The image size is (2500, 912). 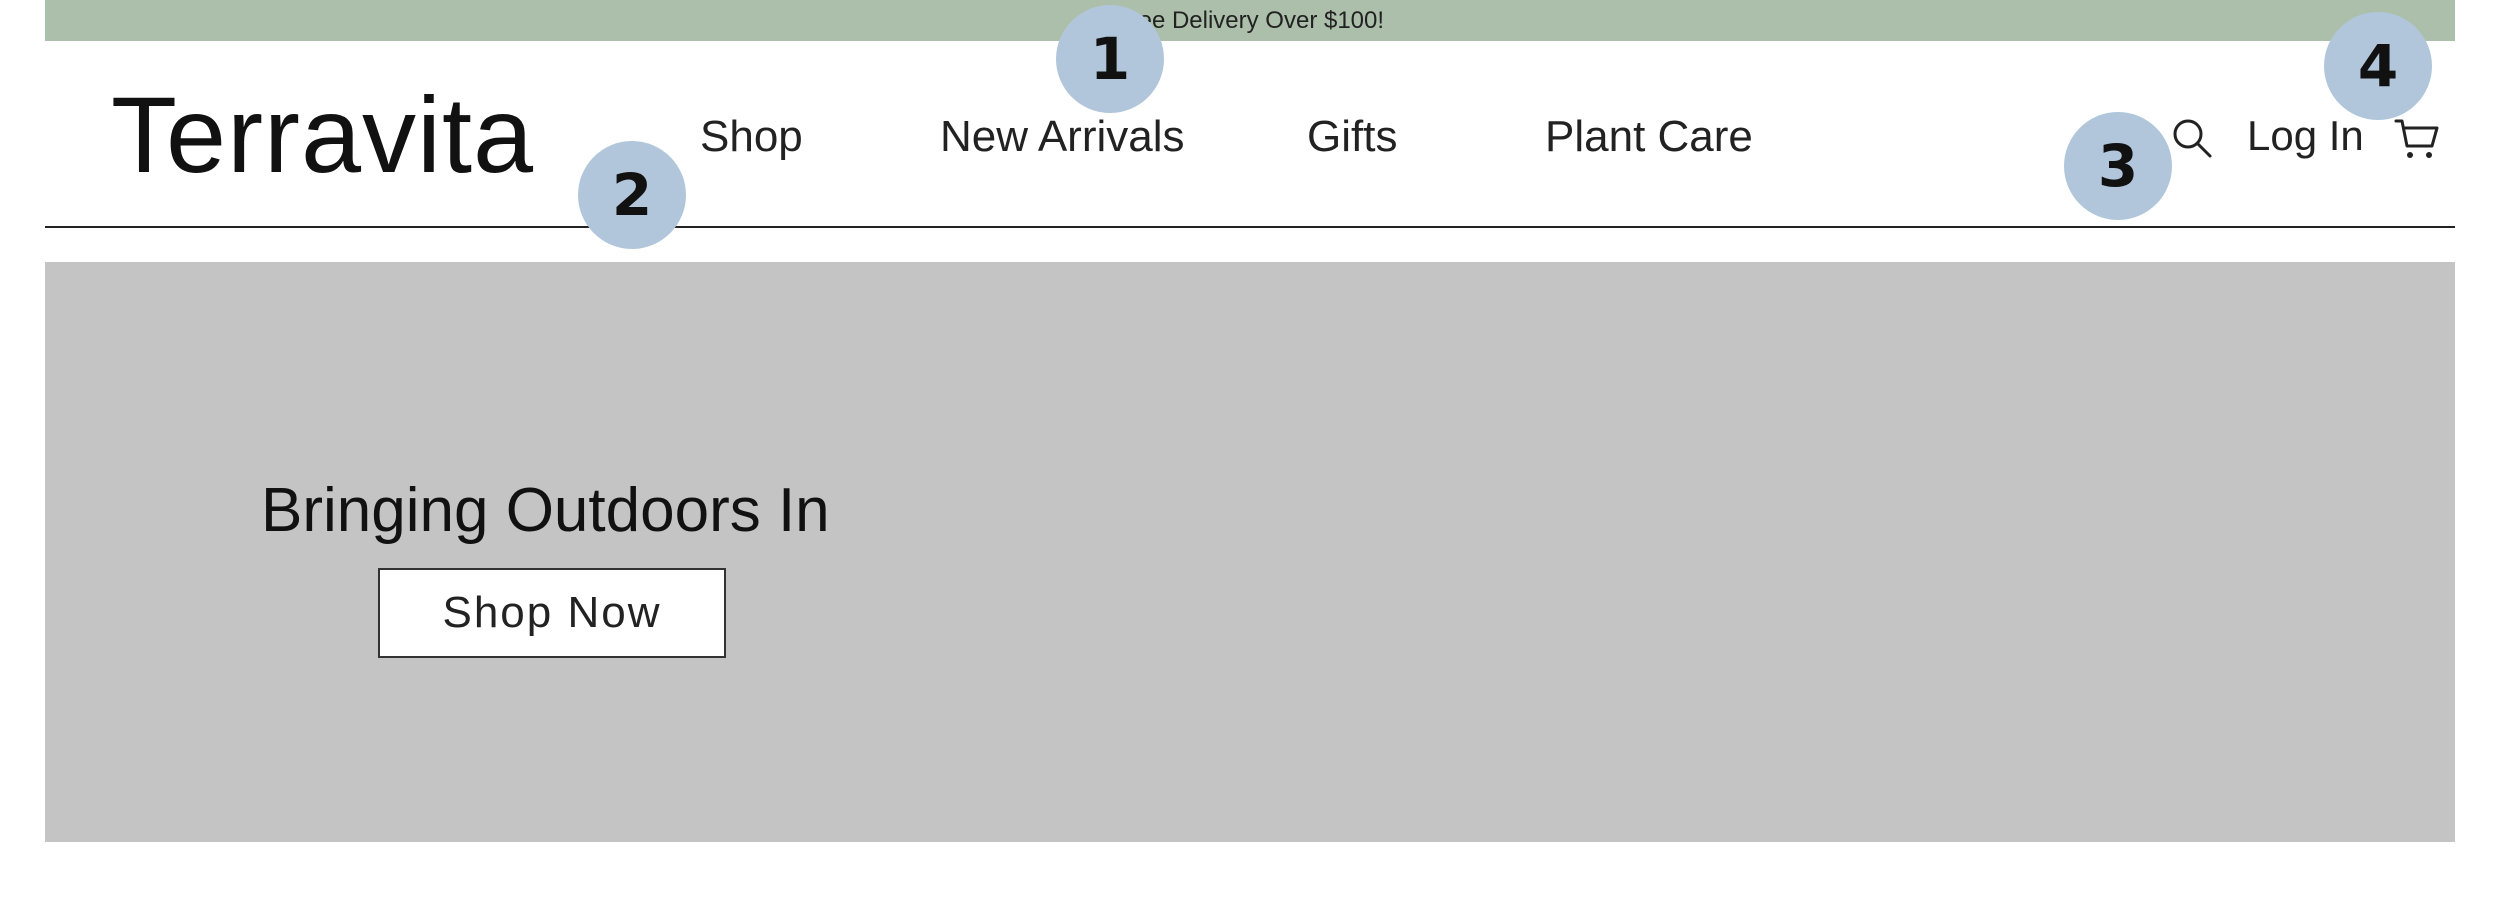 I want to click on nav-item-new-arrivals: New Arrivals, so click(x=1062, y=137).